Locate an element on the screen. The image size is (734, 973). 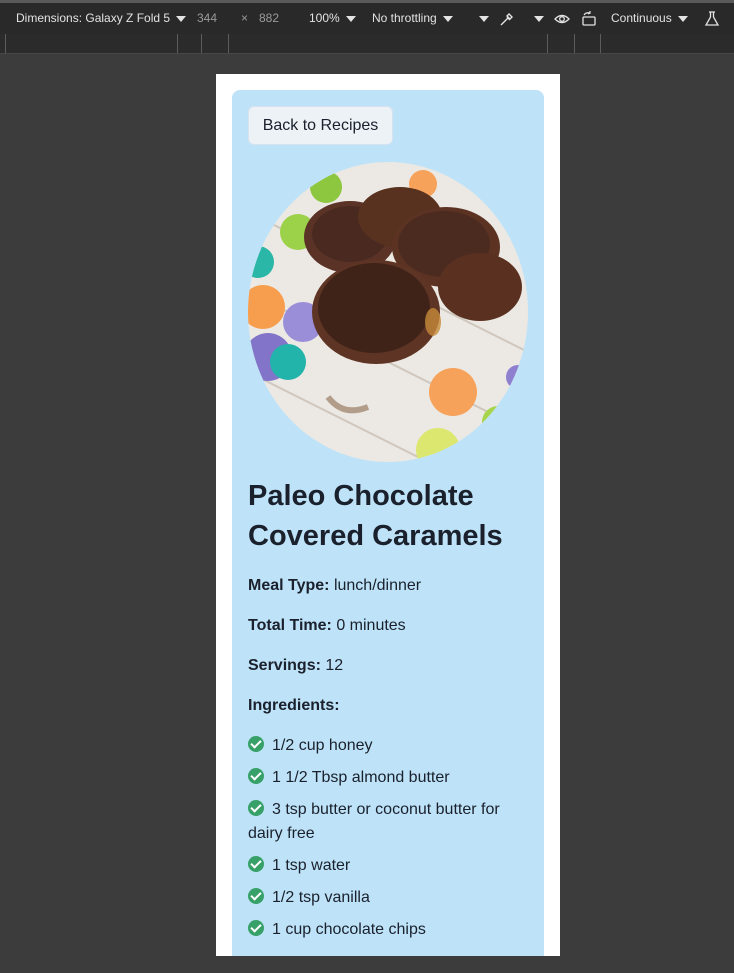
viewport-bottom-margin is located at coordinates (367, 964).